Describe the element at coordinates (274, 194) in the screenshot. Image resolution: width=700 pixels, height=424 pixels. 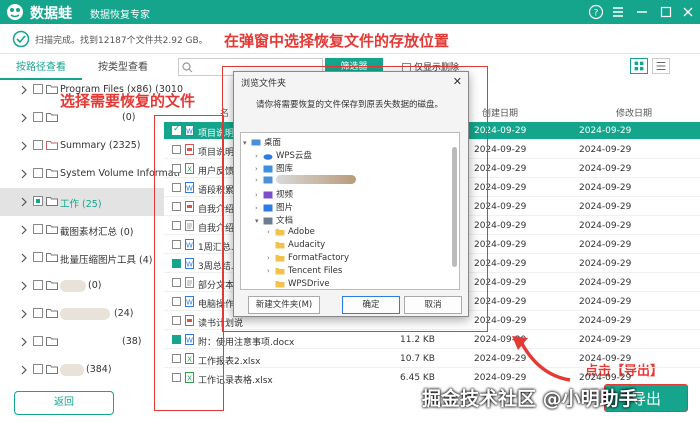
I see `dialog-node: › 视频` at that location.